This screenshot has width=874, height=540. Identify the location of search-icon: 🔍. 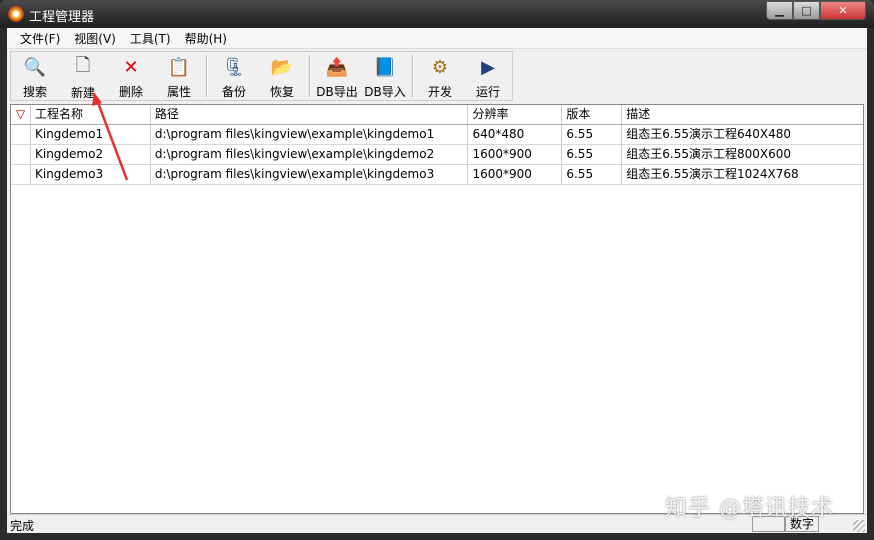
(35, 67).